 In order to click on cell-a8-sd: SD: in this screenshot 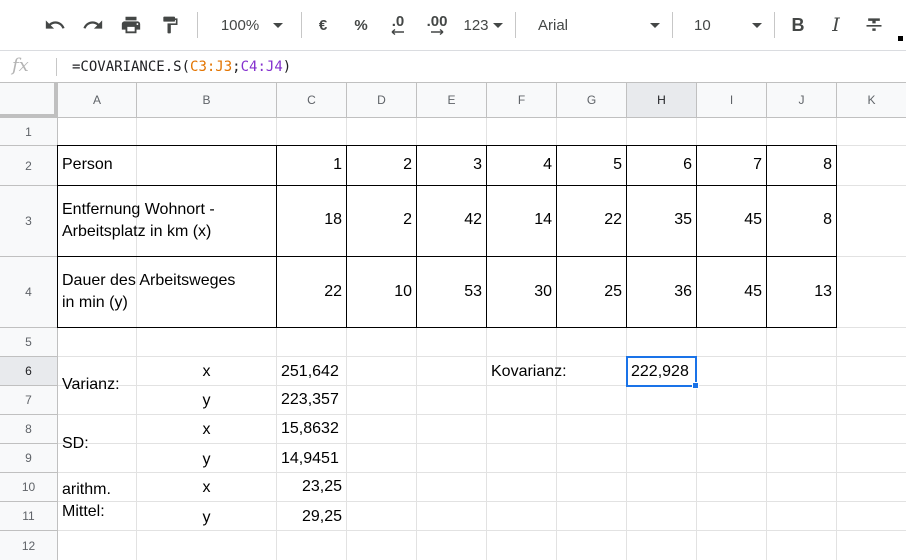, I will do `click(99, 444)`.